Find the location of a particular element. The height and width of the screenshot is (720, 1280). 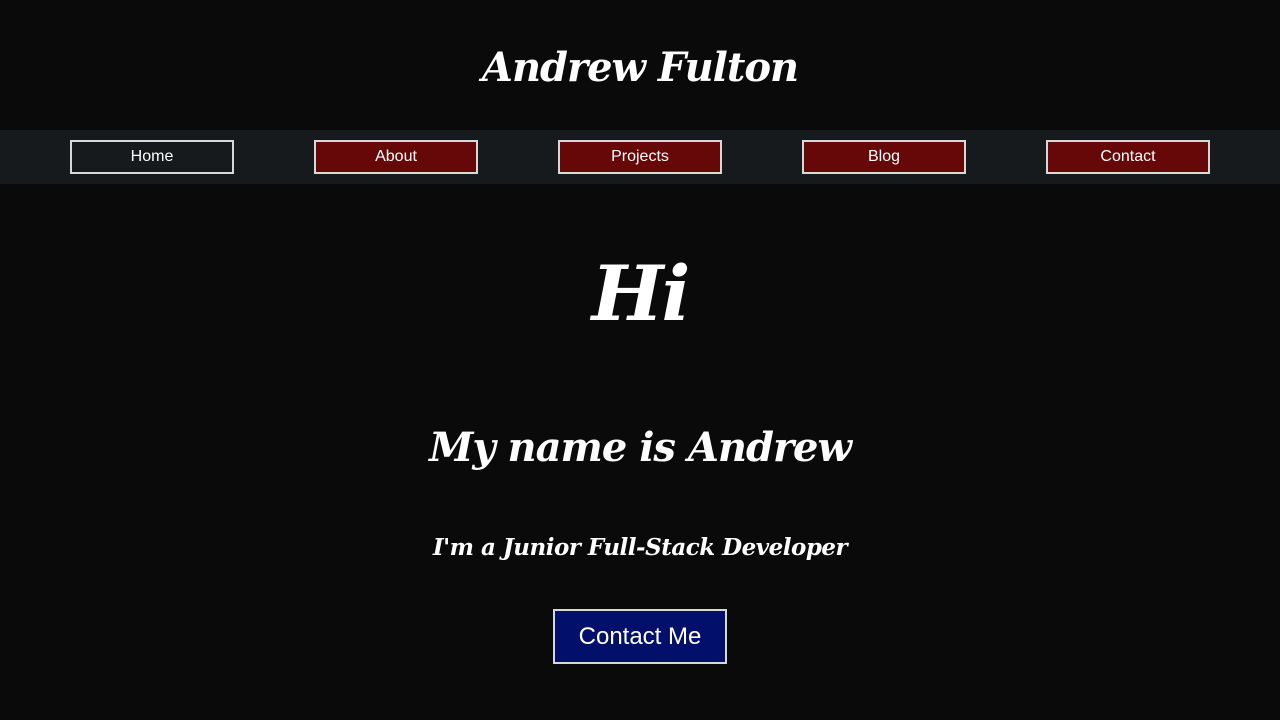

contact-me-button: Contact Me is located at coordinates (640, 636).